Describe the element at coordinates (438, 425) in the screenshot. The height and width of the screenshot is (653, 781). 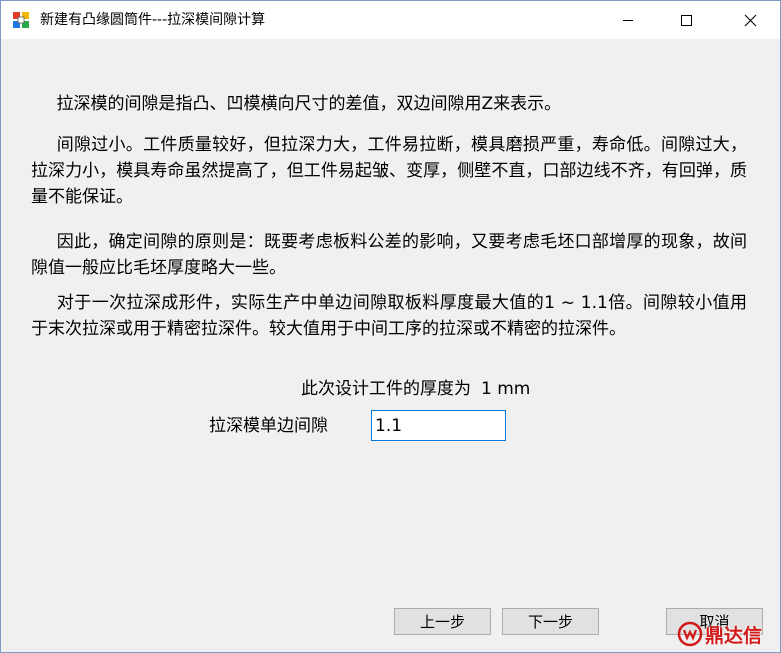
I see `clearance-input` at that location.